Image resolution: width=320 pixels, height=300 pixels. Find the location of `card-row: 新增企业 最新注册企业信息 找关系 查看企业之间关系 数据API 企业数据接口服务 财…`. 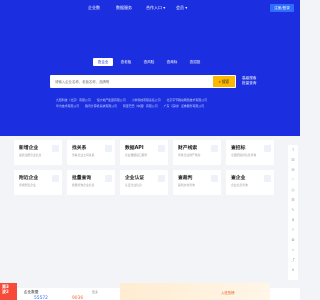

card-row: 新增企业 最新注册企业信息 找关系 查看企业之间关系 数据API 企业数据接口服务 财… is located at coordinates (145, 152).